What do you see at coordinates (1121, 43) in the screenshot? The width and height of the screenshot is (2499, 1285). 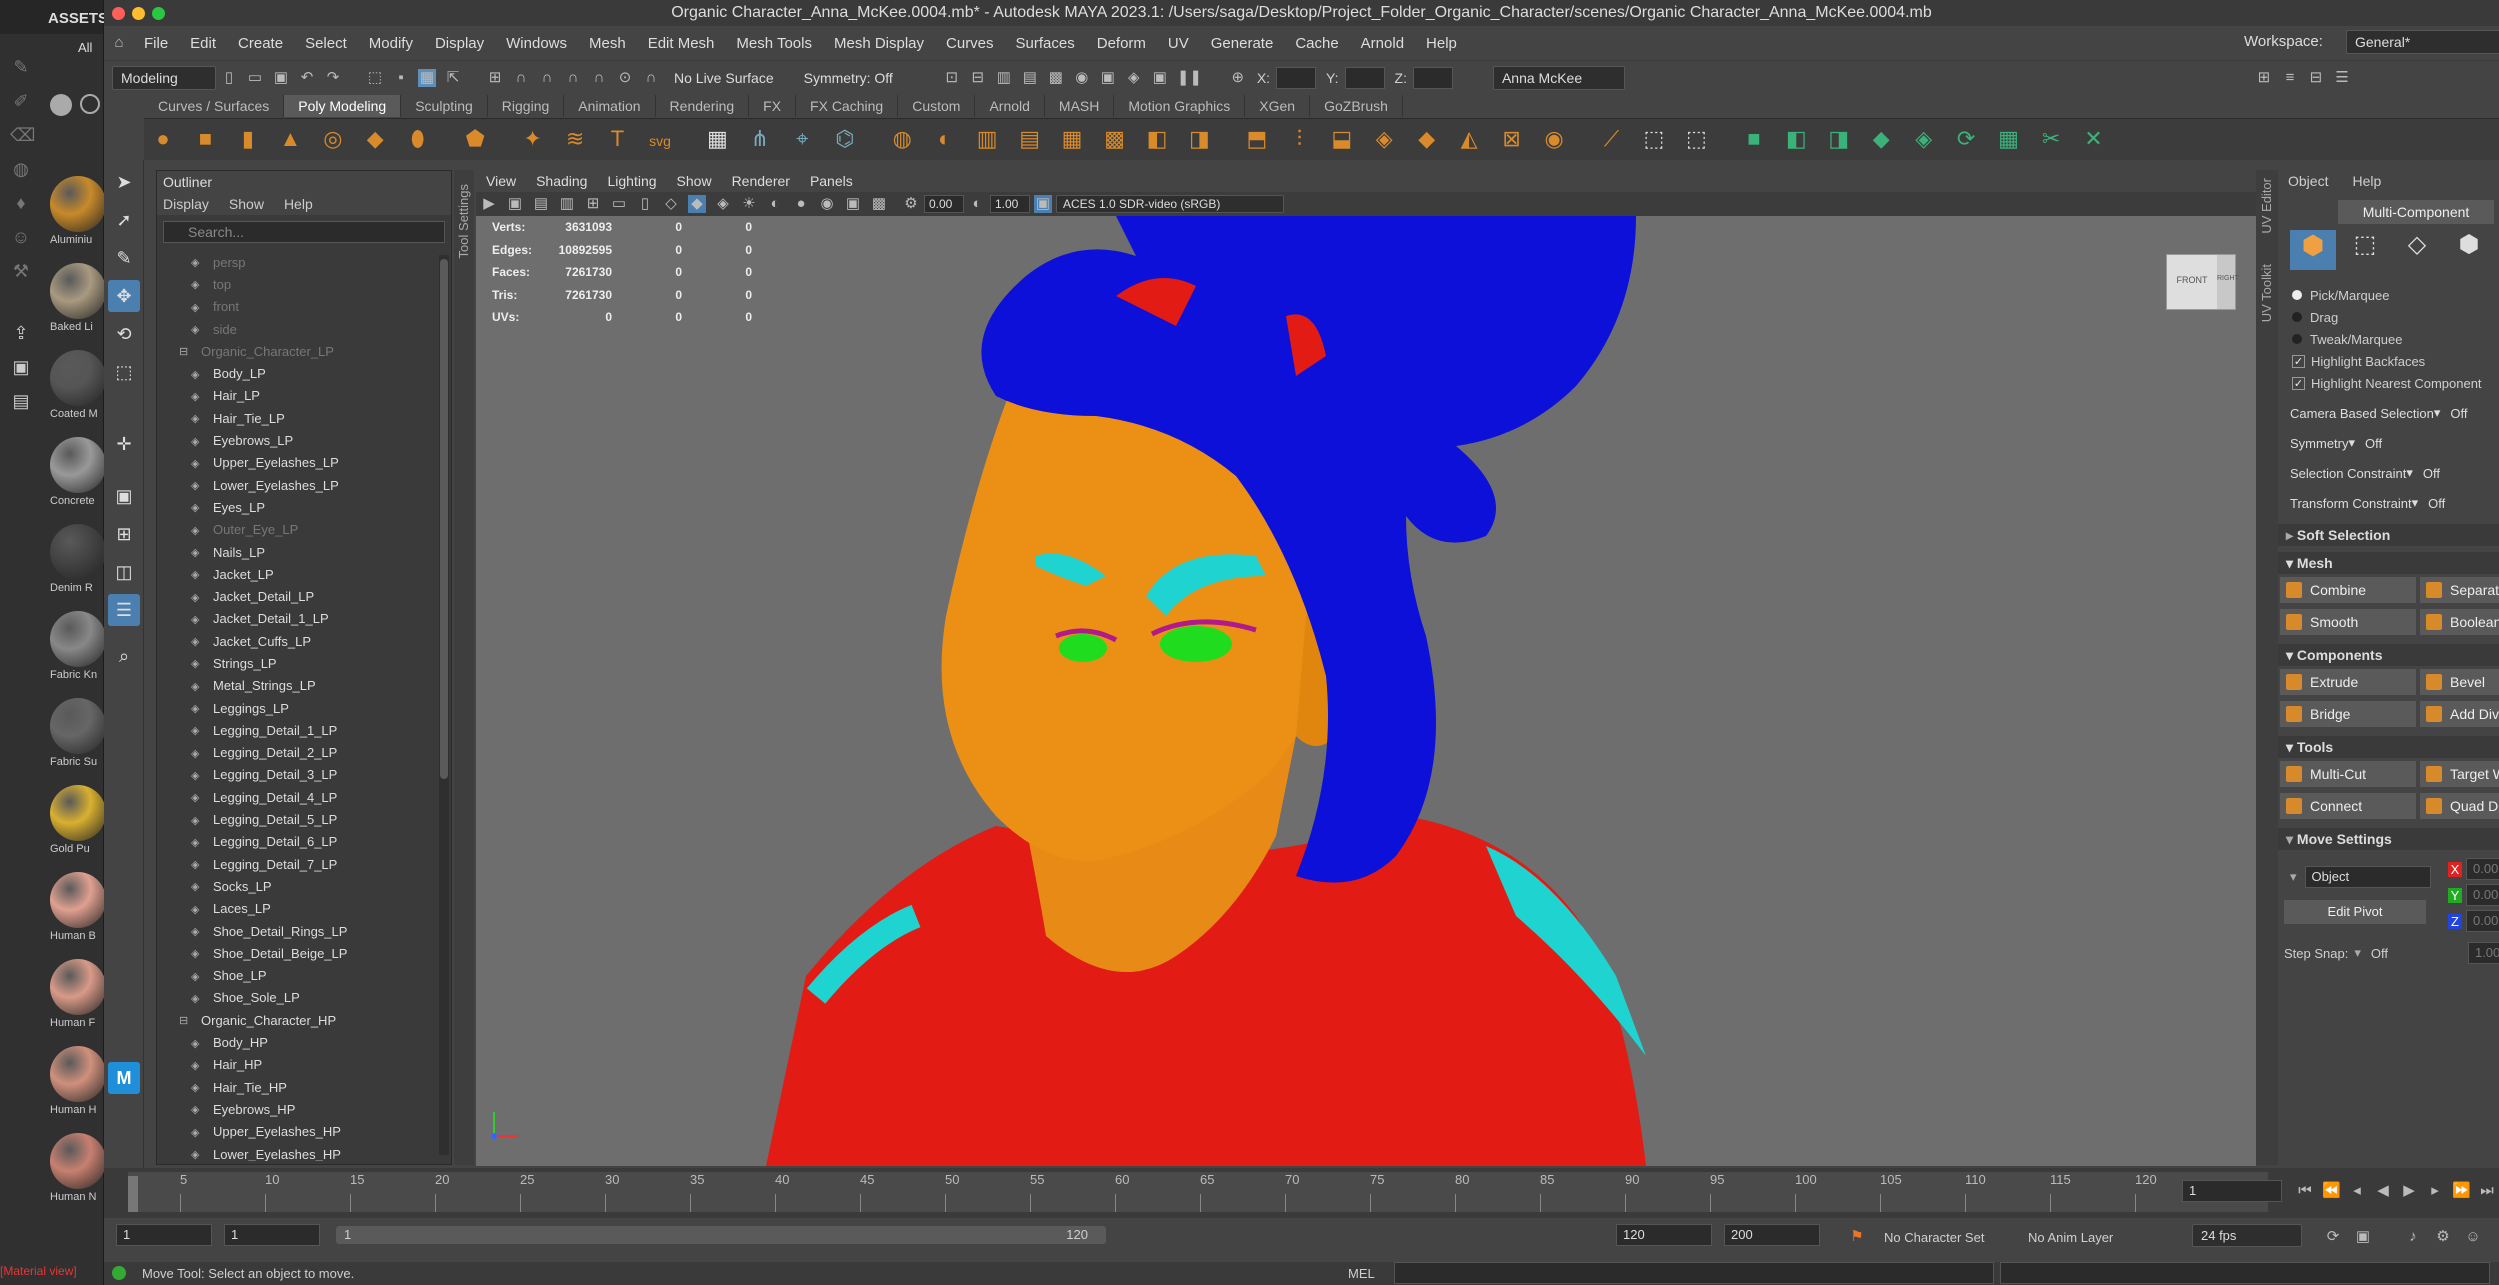 I see `menu-deform: Deform` at bounding box center [1121, 43].